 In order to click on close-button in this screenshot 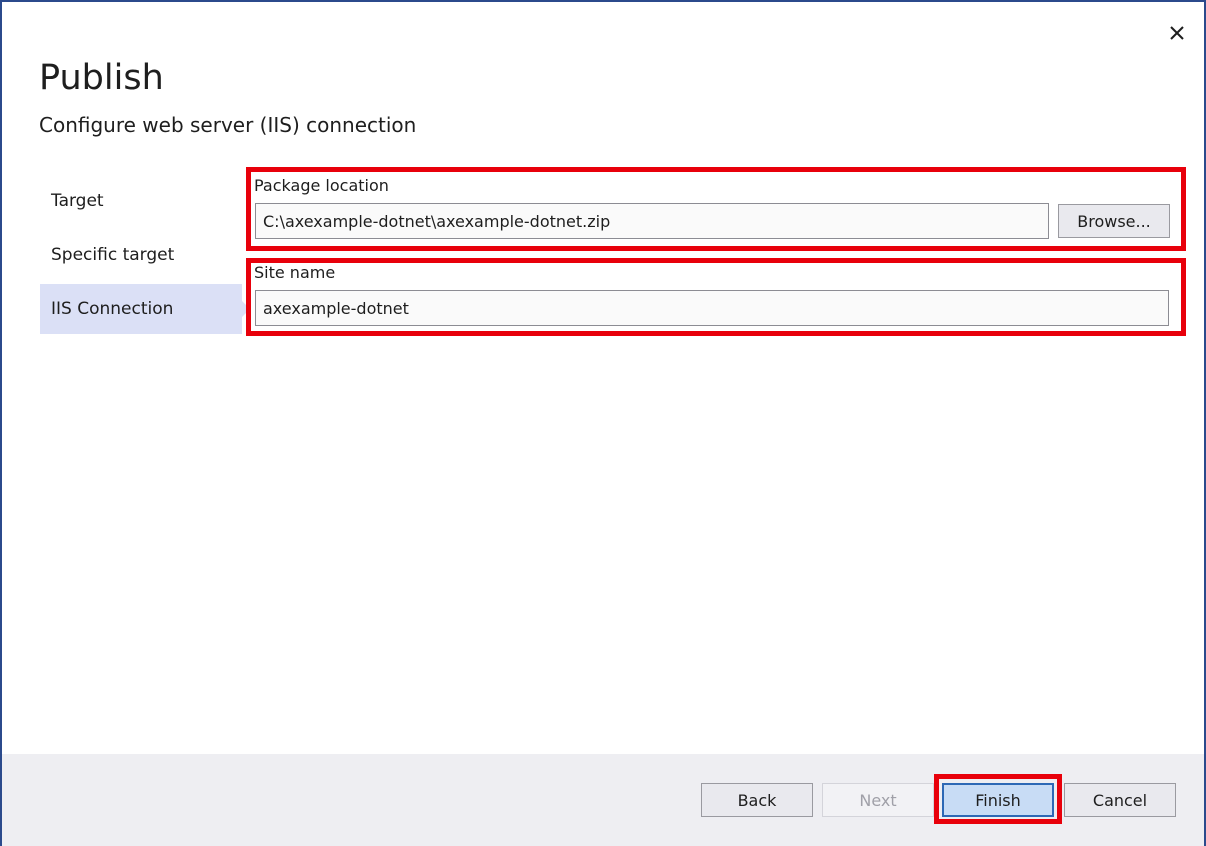, I will do `click(1177, 33)`.